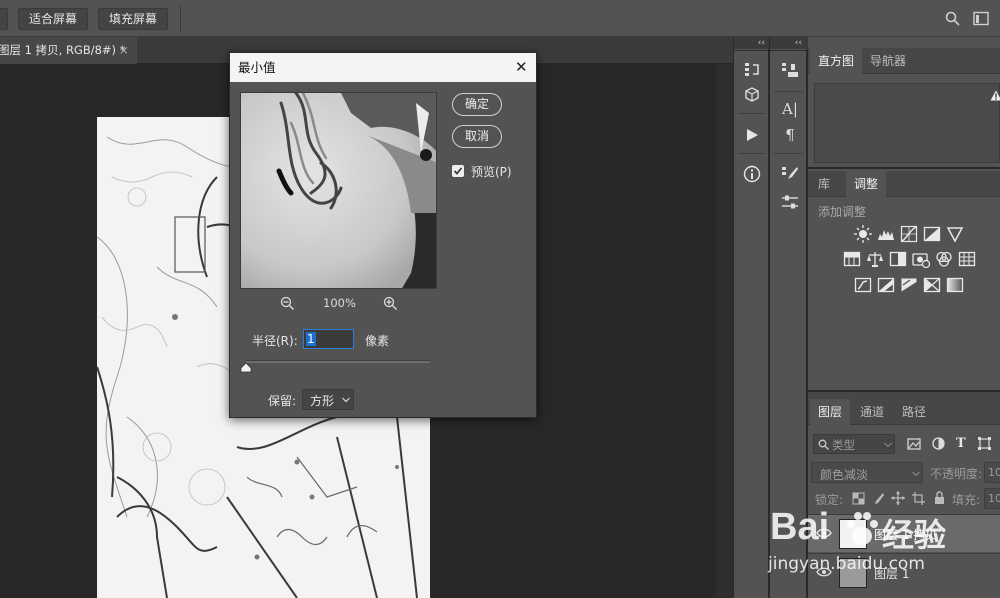 This screenshot has height=598, width=1000. I want to click on tab-library: 库, so click(824, 184).